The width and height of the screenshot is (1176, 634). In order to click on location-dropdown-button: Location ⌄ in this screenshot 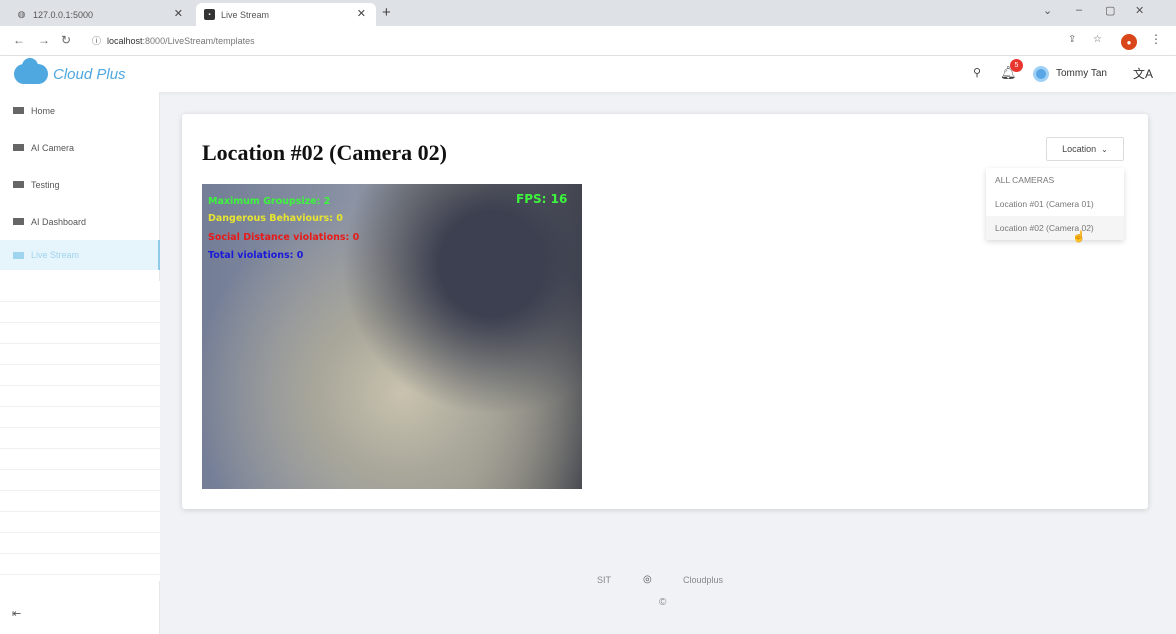, I will do `click(1085, 149)`.